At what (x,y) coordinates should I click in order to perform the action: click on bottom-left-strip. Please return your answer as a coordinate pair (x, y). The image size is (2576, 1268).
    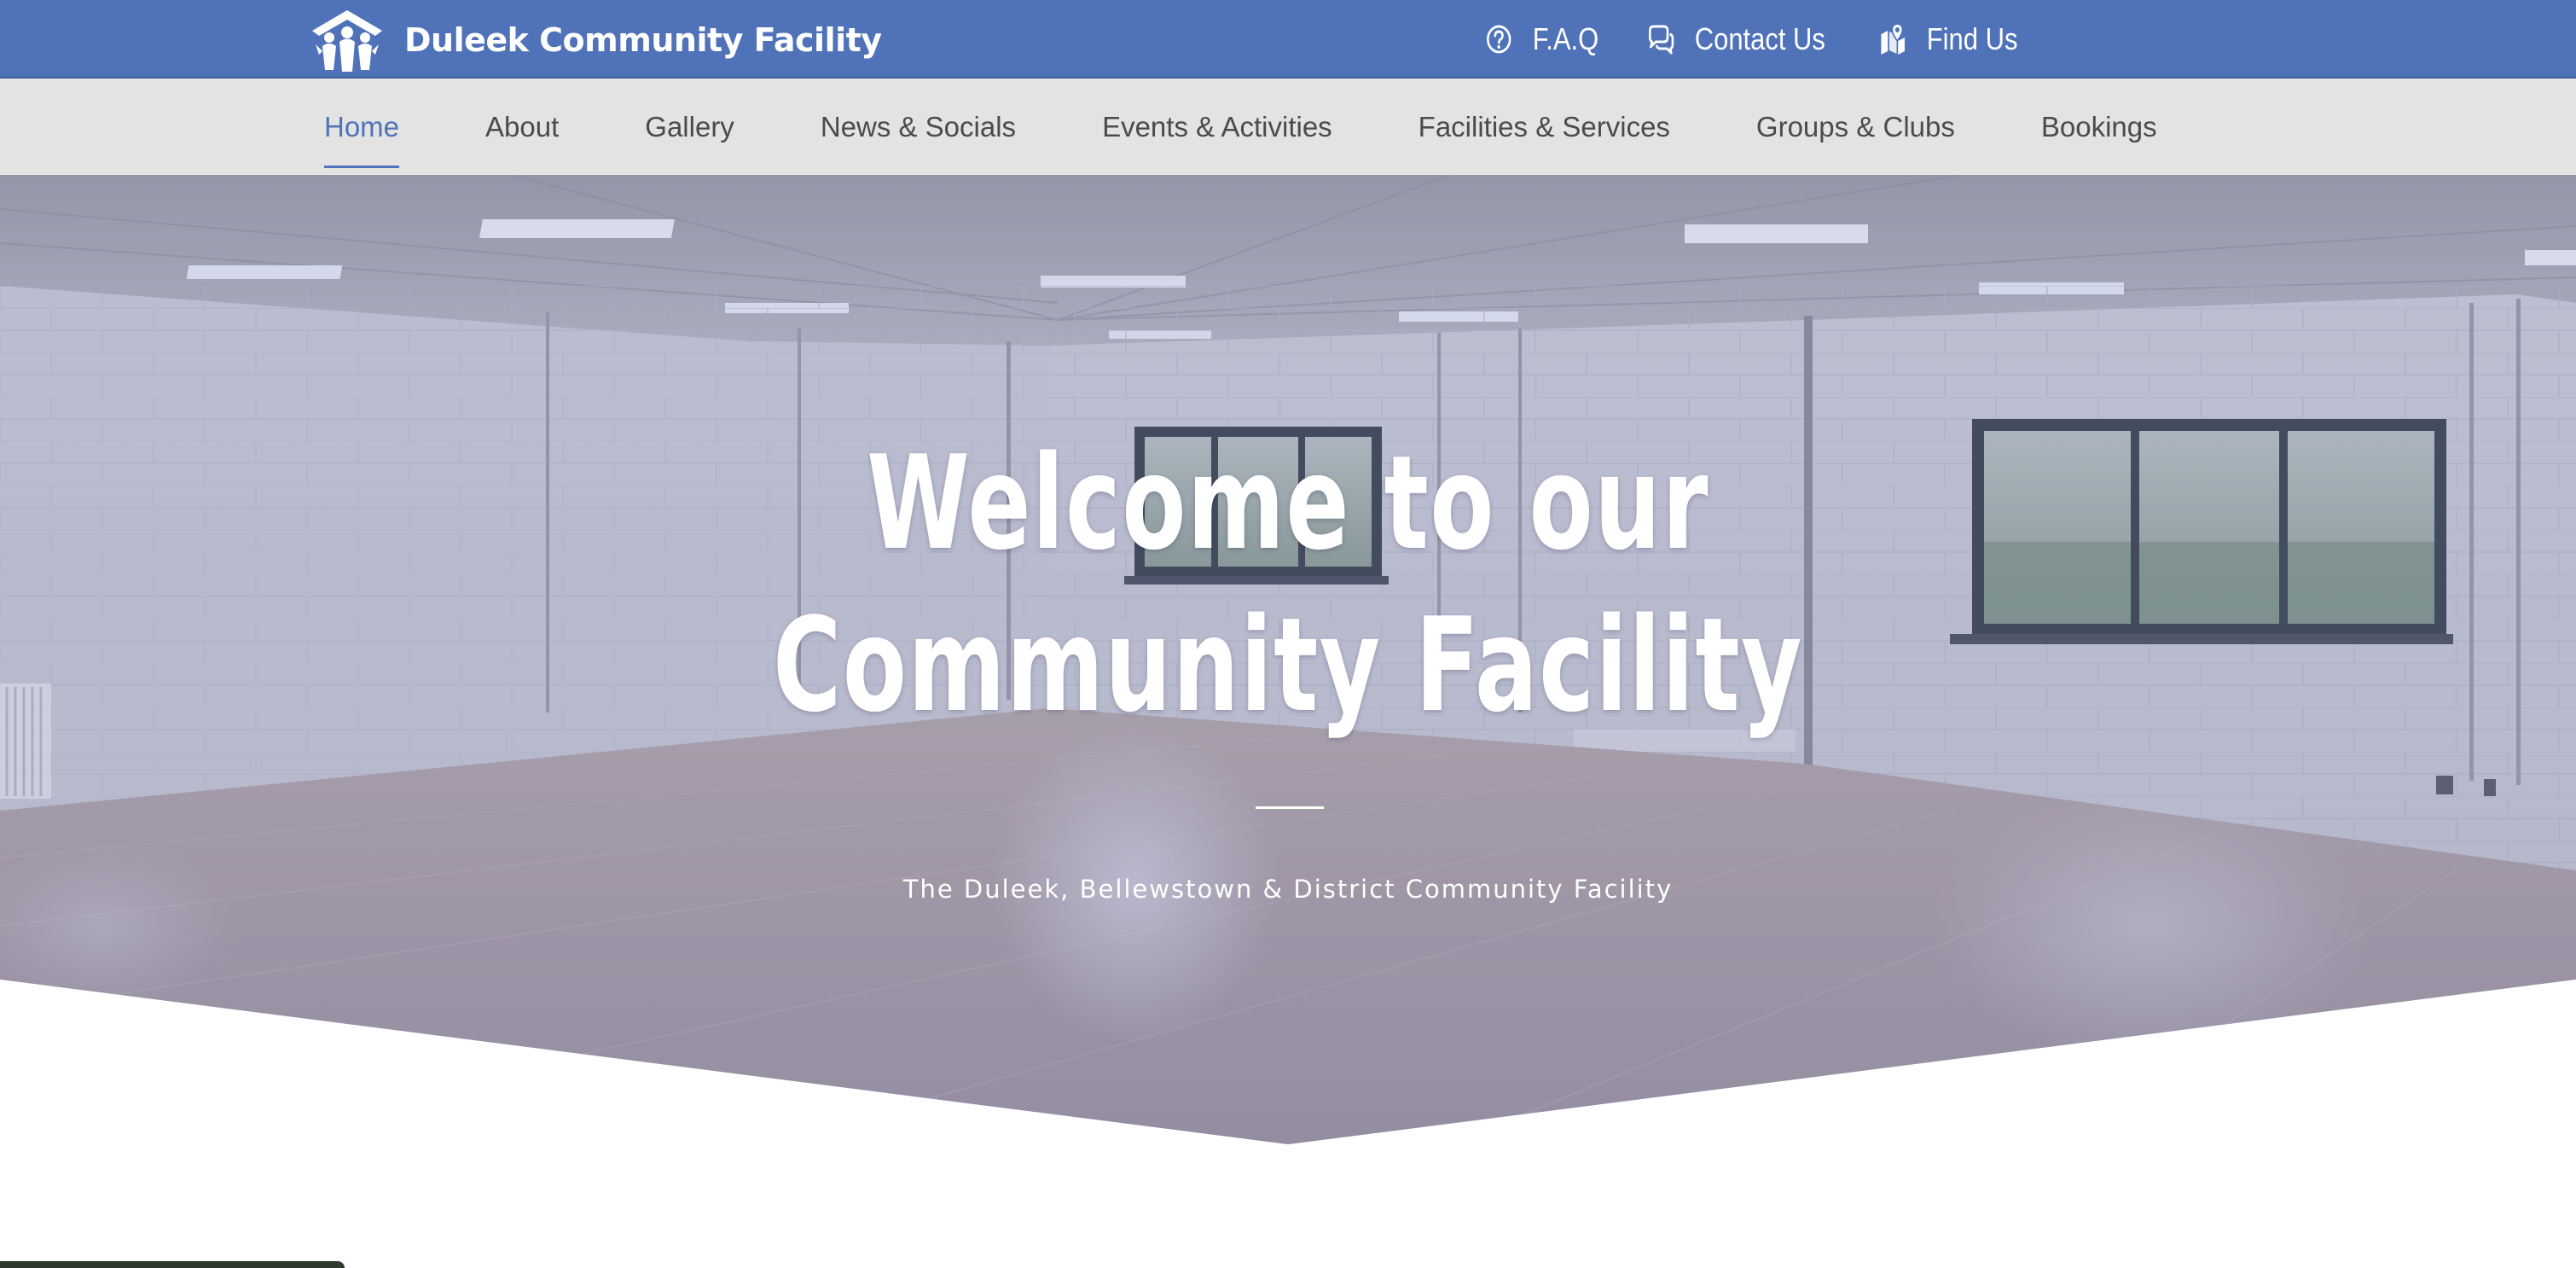
    Looking at the image, I should click on (172, 1264).